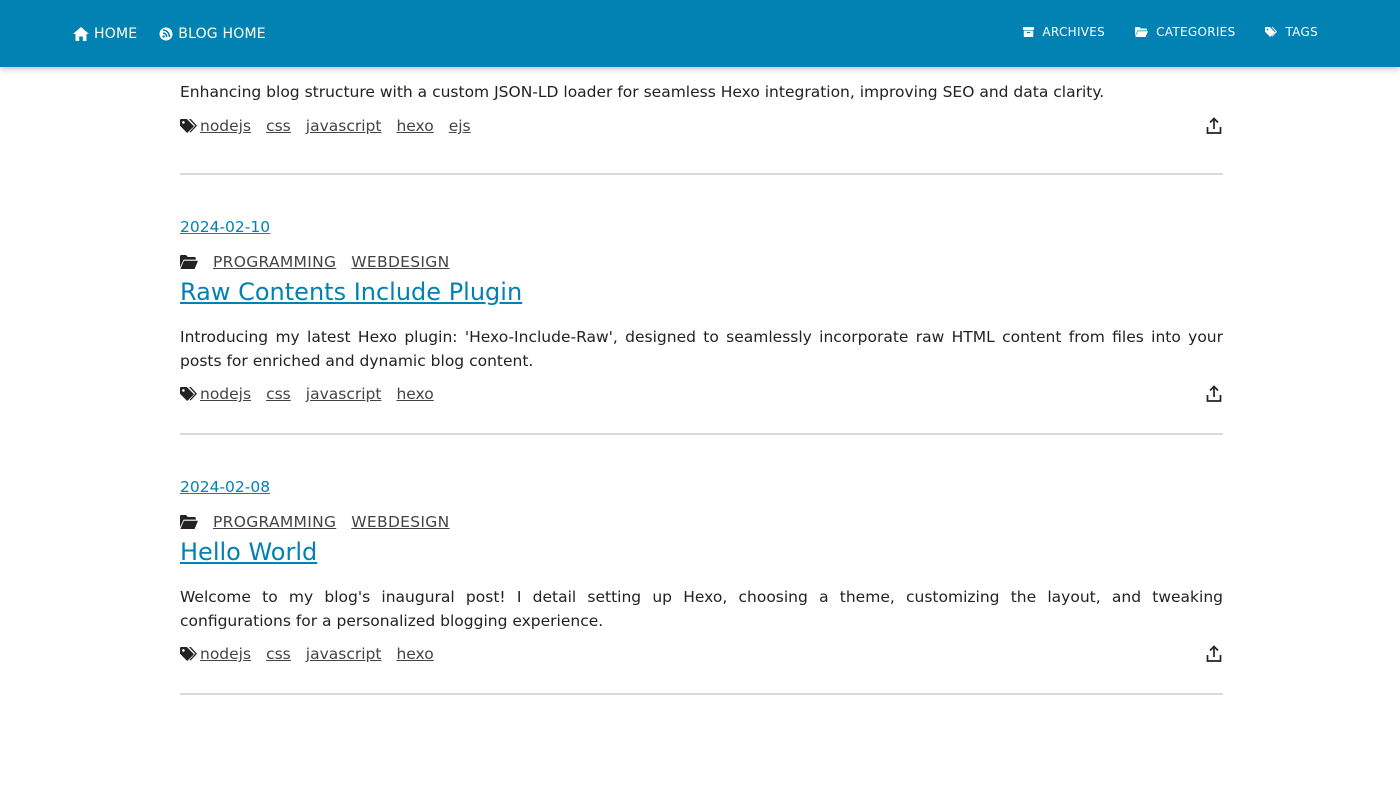 Image resolution: width=1400 pixels, height=800 pixels. I want to click on nav-tags-link: TAGS, so click(1291, 32).